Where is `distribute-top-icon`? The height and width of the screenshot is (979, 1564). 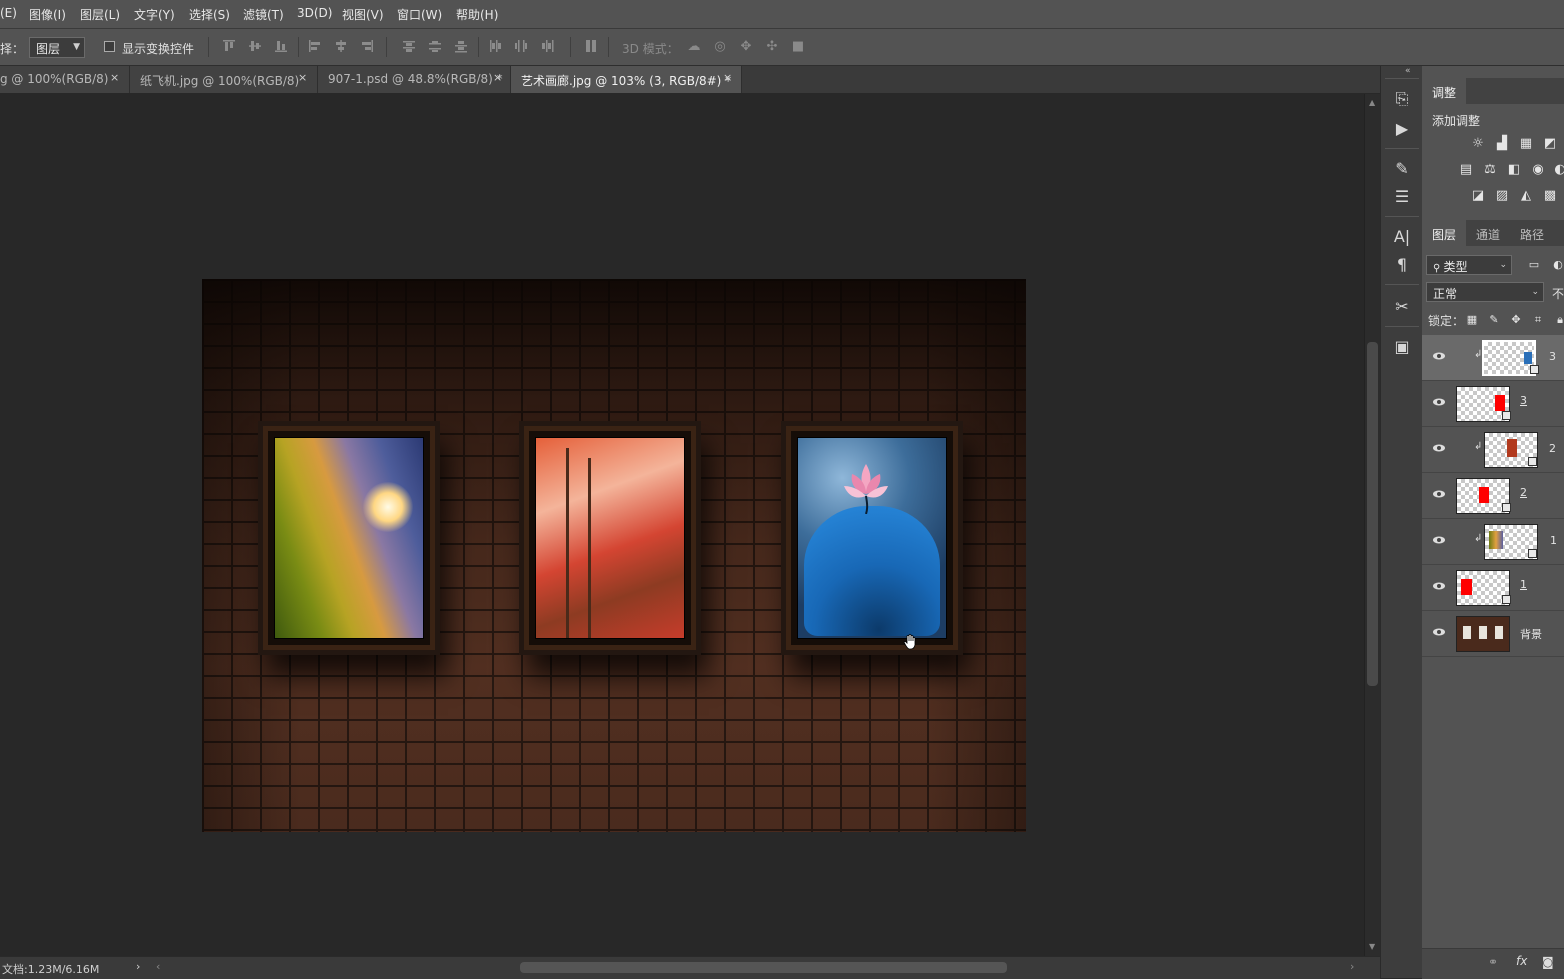 distribute-top-icon is located at coordinates (409, 46).